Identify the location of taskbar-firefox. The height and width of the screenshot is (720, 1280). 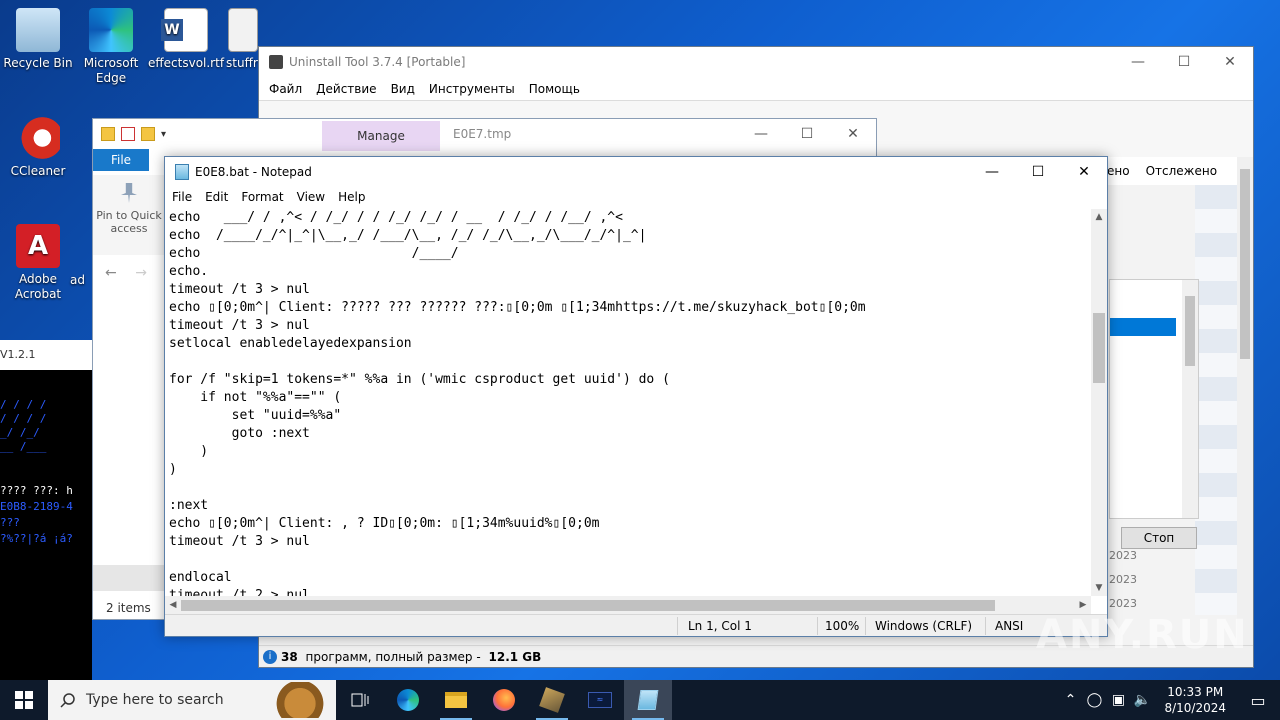
(504, 700).